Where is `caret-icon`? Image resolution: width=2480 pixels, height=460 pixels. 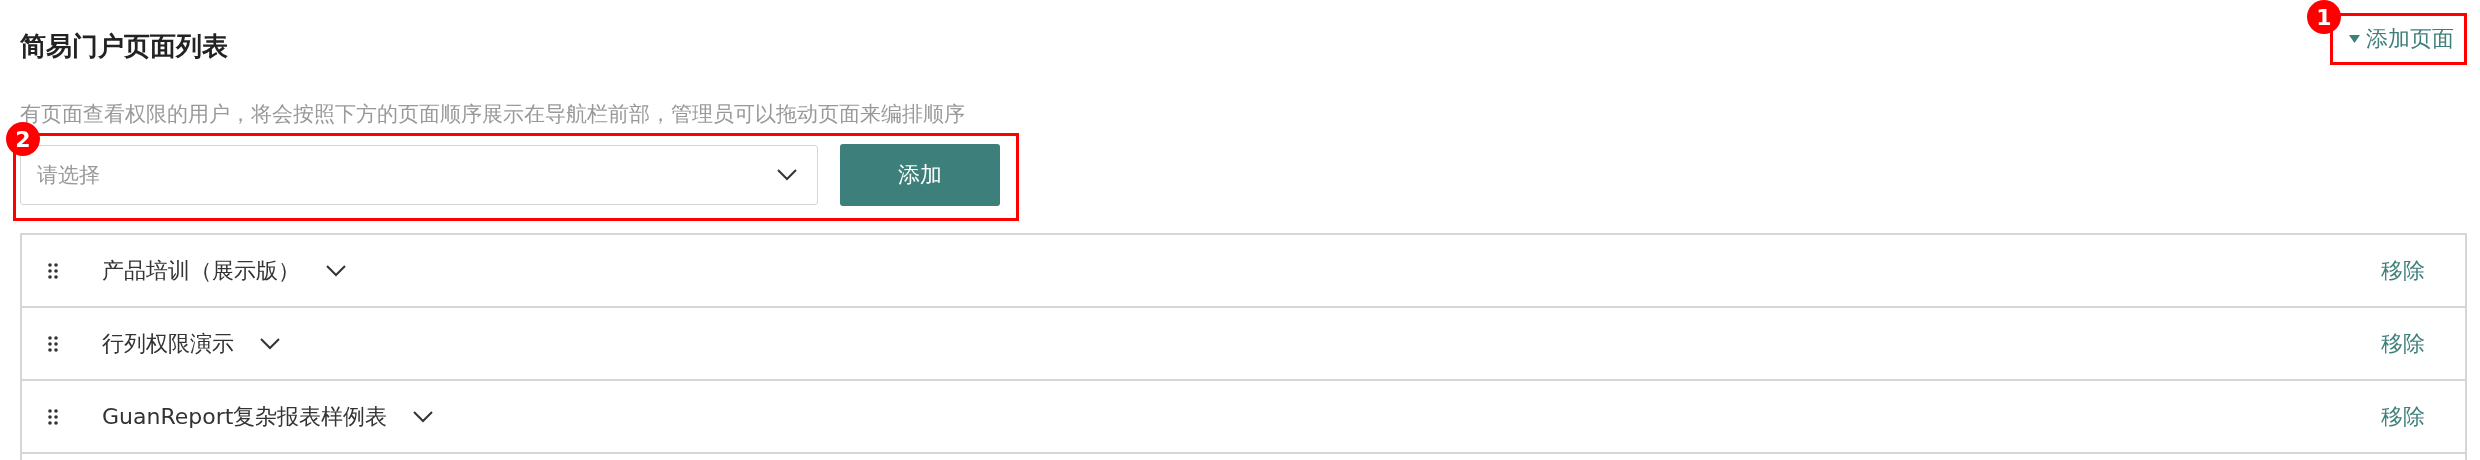 caret-icon is located at coordinates (2354, 39).